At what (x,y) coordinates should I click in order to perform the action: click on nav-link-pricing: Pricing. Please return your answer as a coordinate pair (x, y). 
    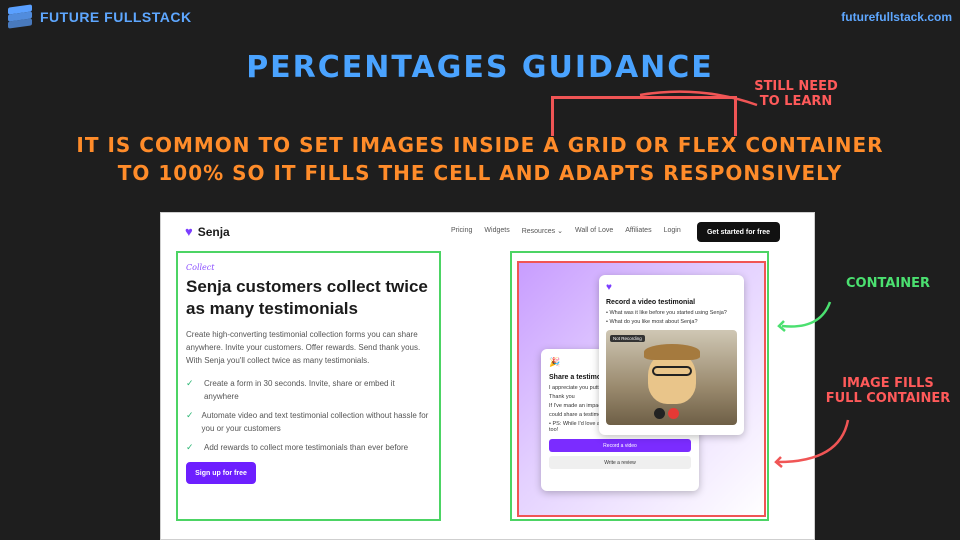
    Looking at the image, I should click on (461, 231).